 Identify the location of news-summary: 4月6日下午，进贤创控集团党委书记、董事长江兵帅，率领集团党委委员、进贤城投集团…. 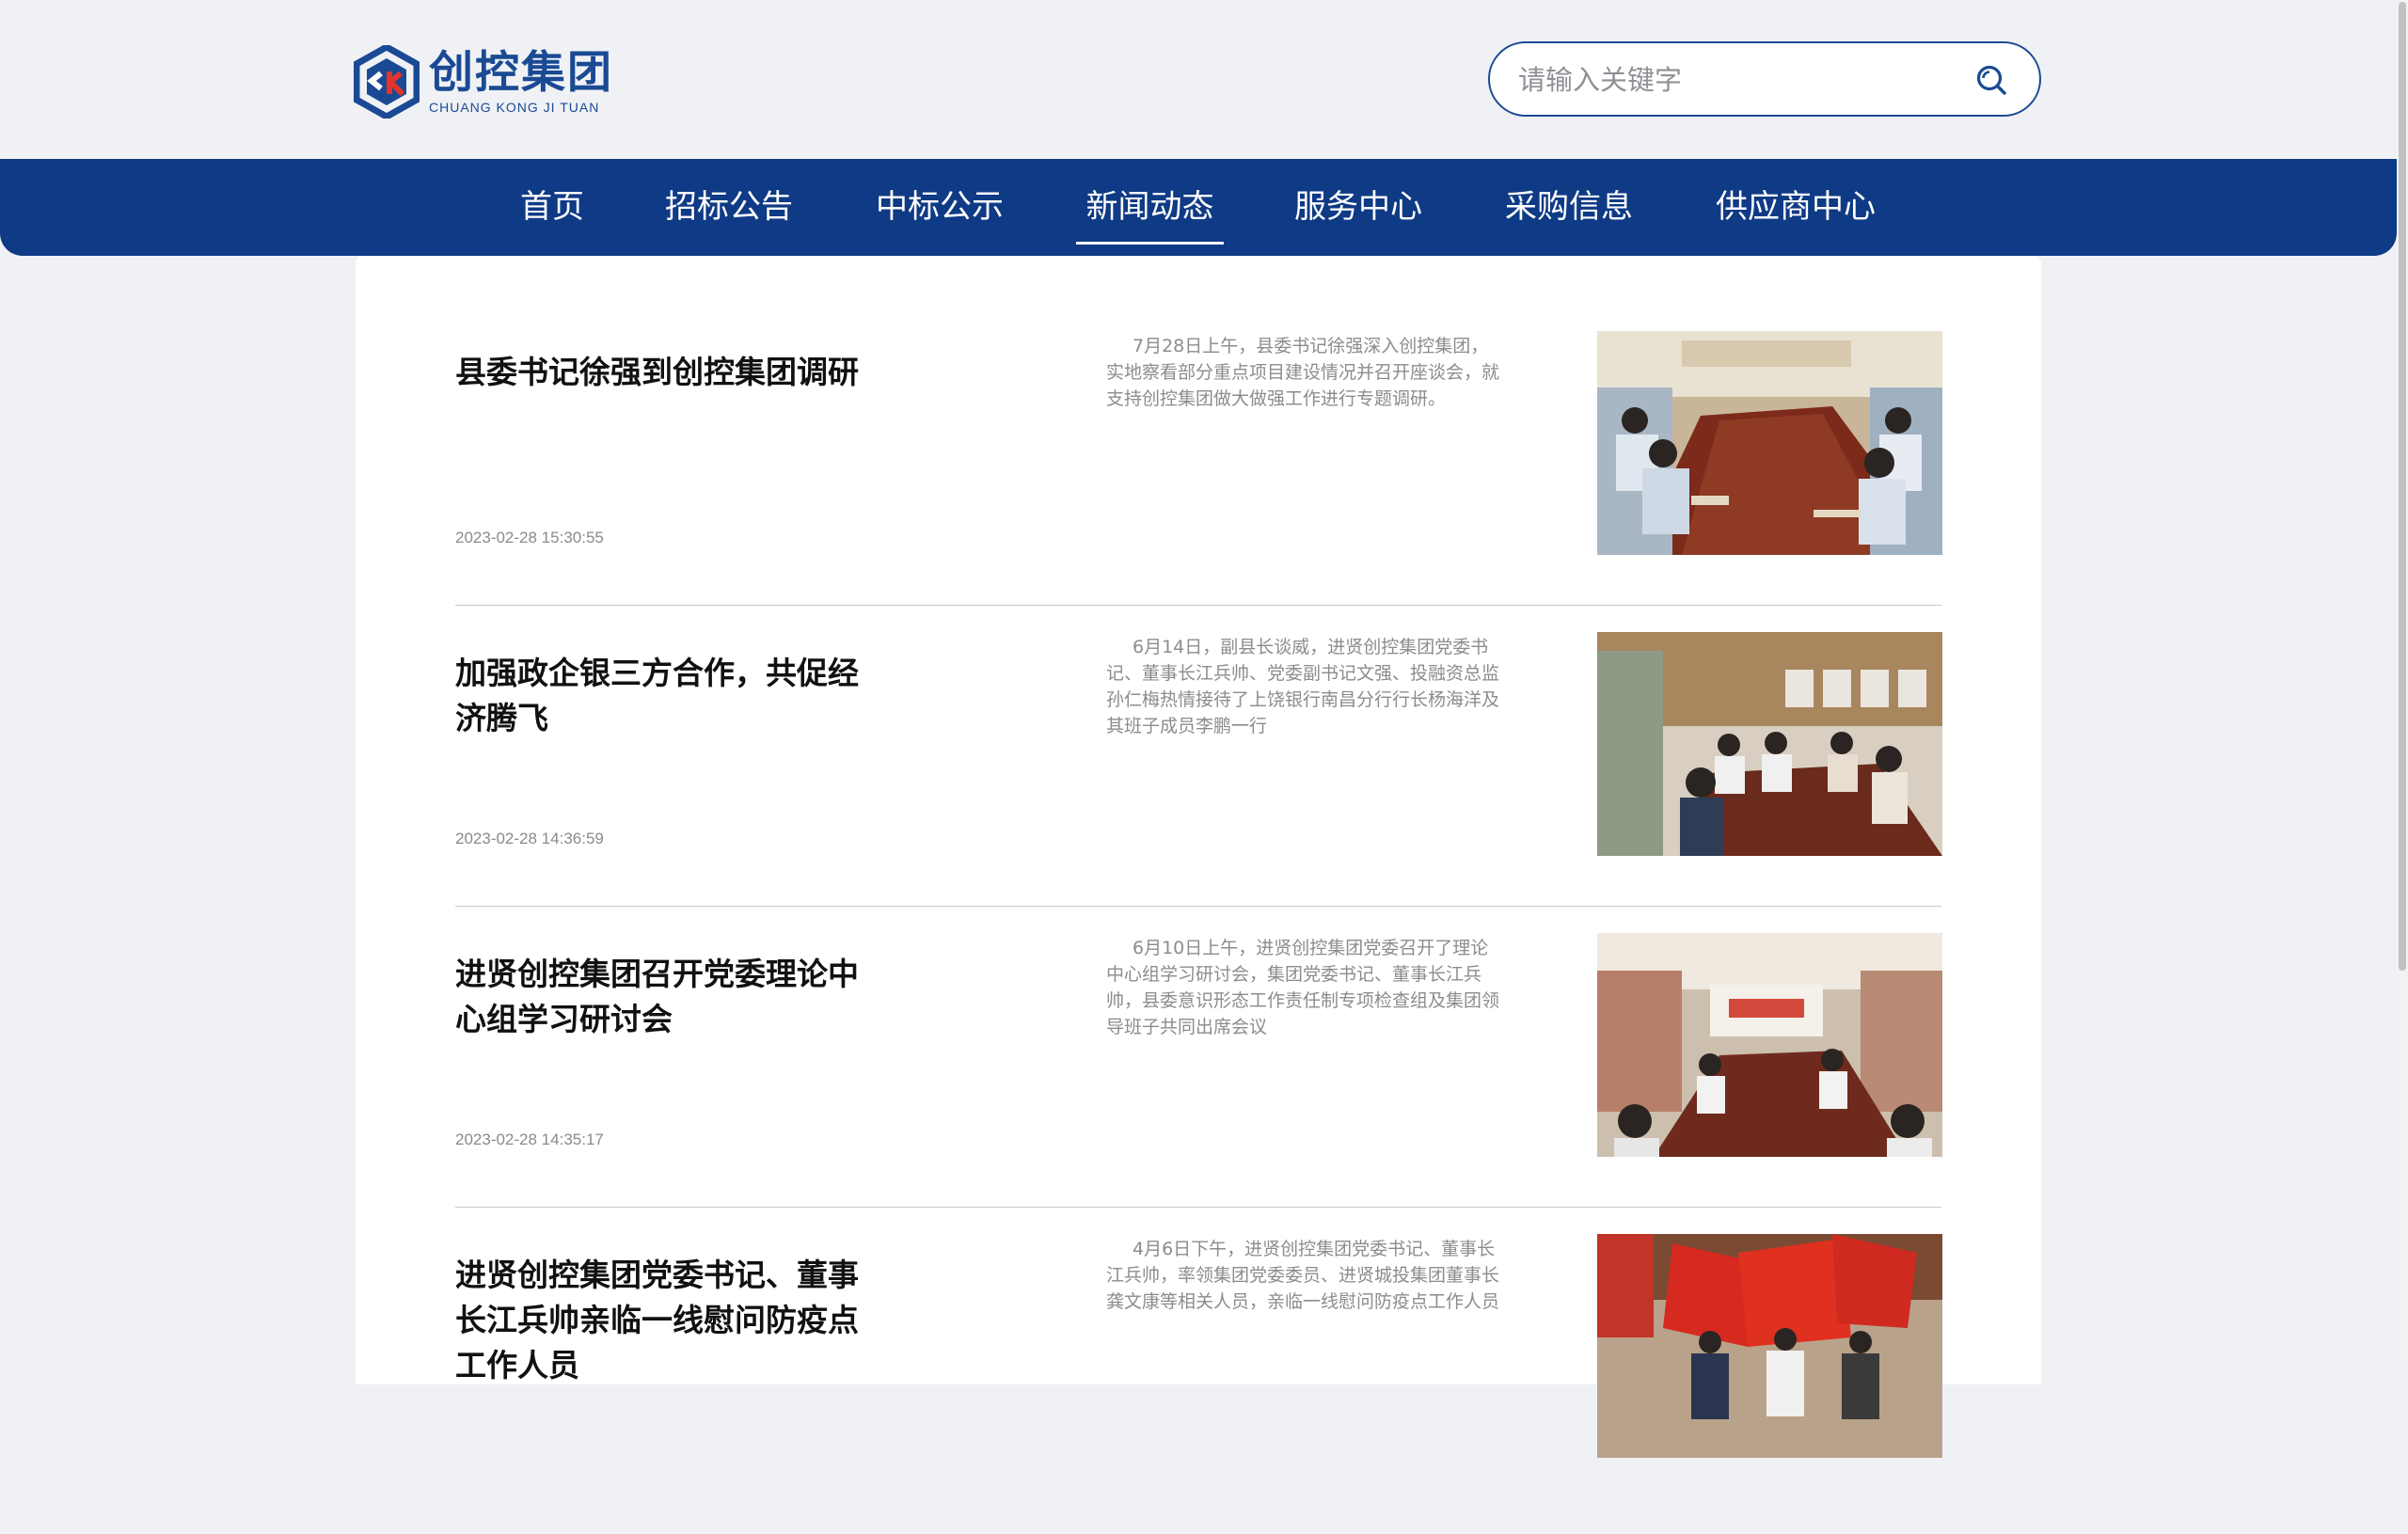
(1303, 1275).